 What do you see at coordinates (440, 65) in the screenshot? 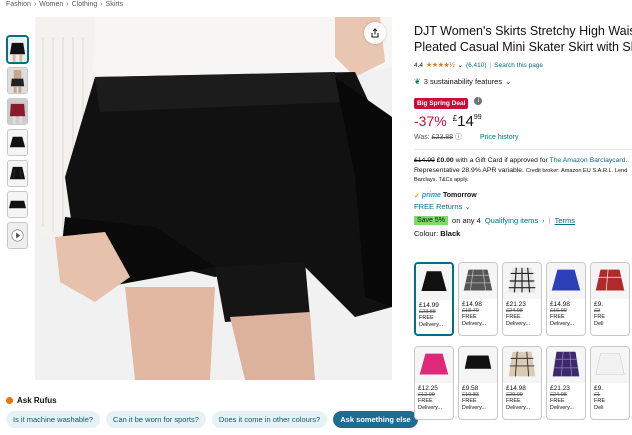
I see `star-rating-icon: ★★★★½` at bounding box center [440, 65].